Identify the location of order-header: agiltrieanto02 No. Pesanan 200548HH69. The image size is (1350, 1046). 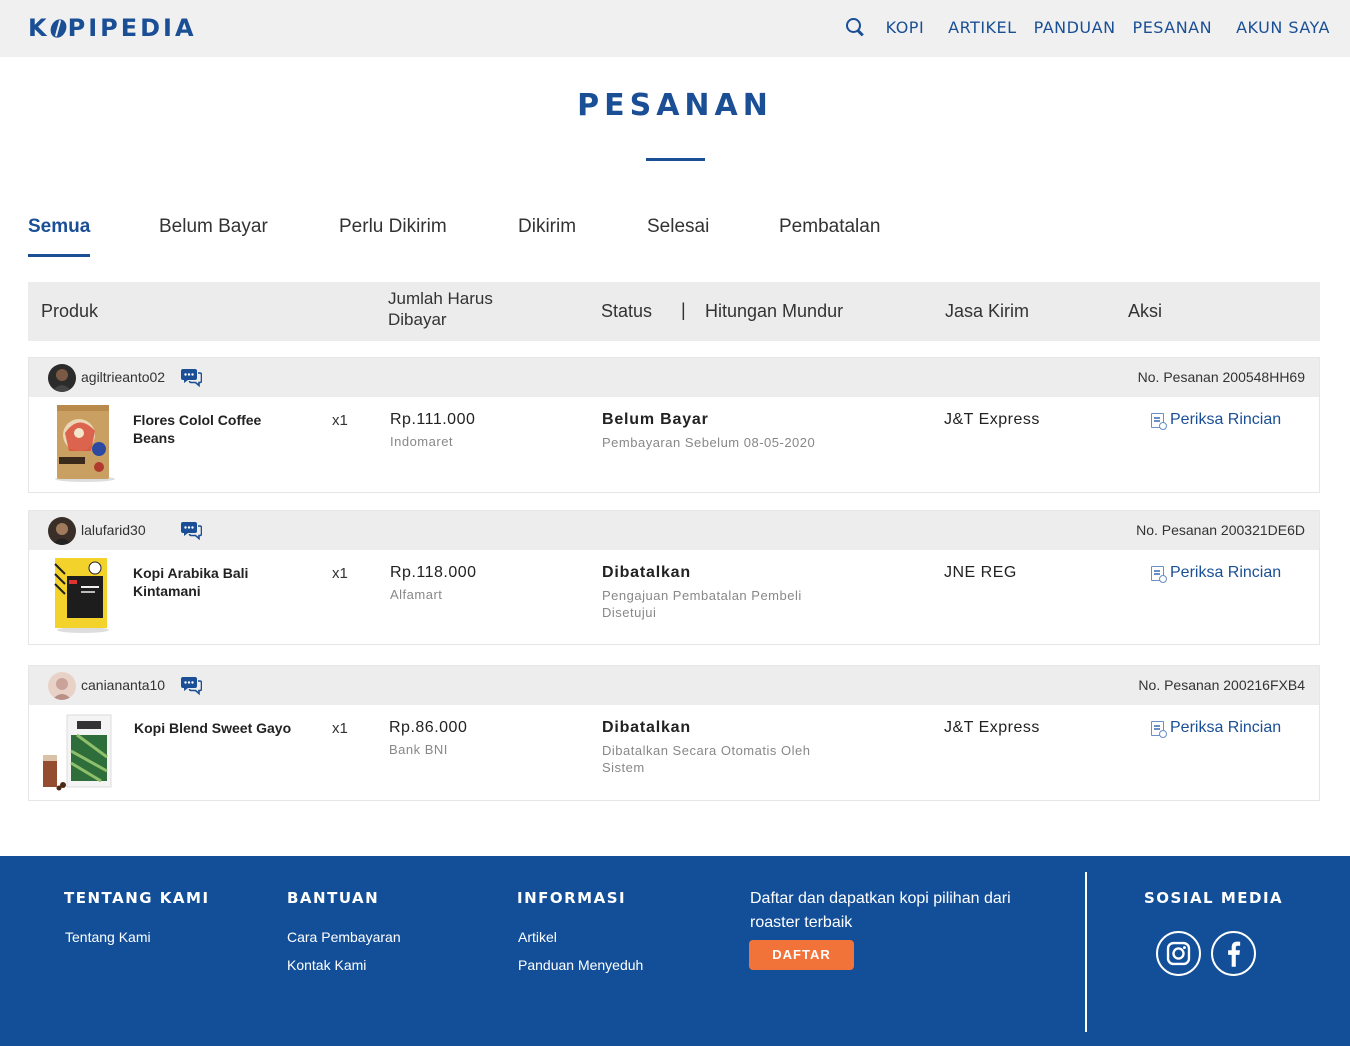
(674, 377).